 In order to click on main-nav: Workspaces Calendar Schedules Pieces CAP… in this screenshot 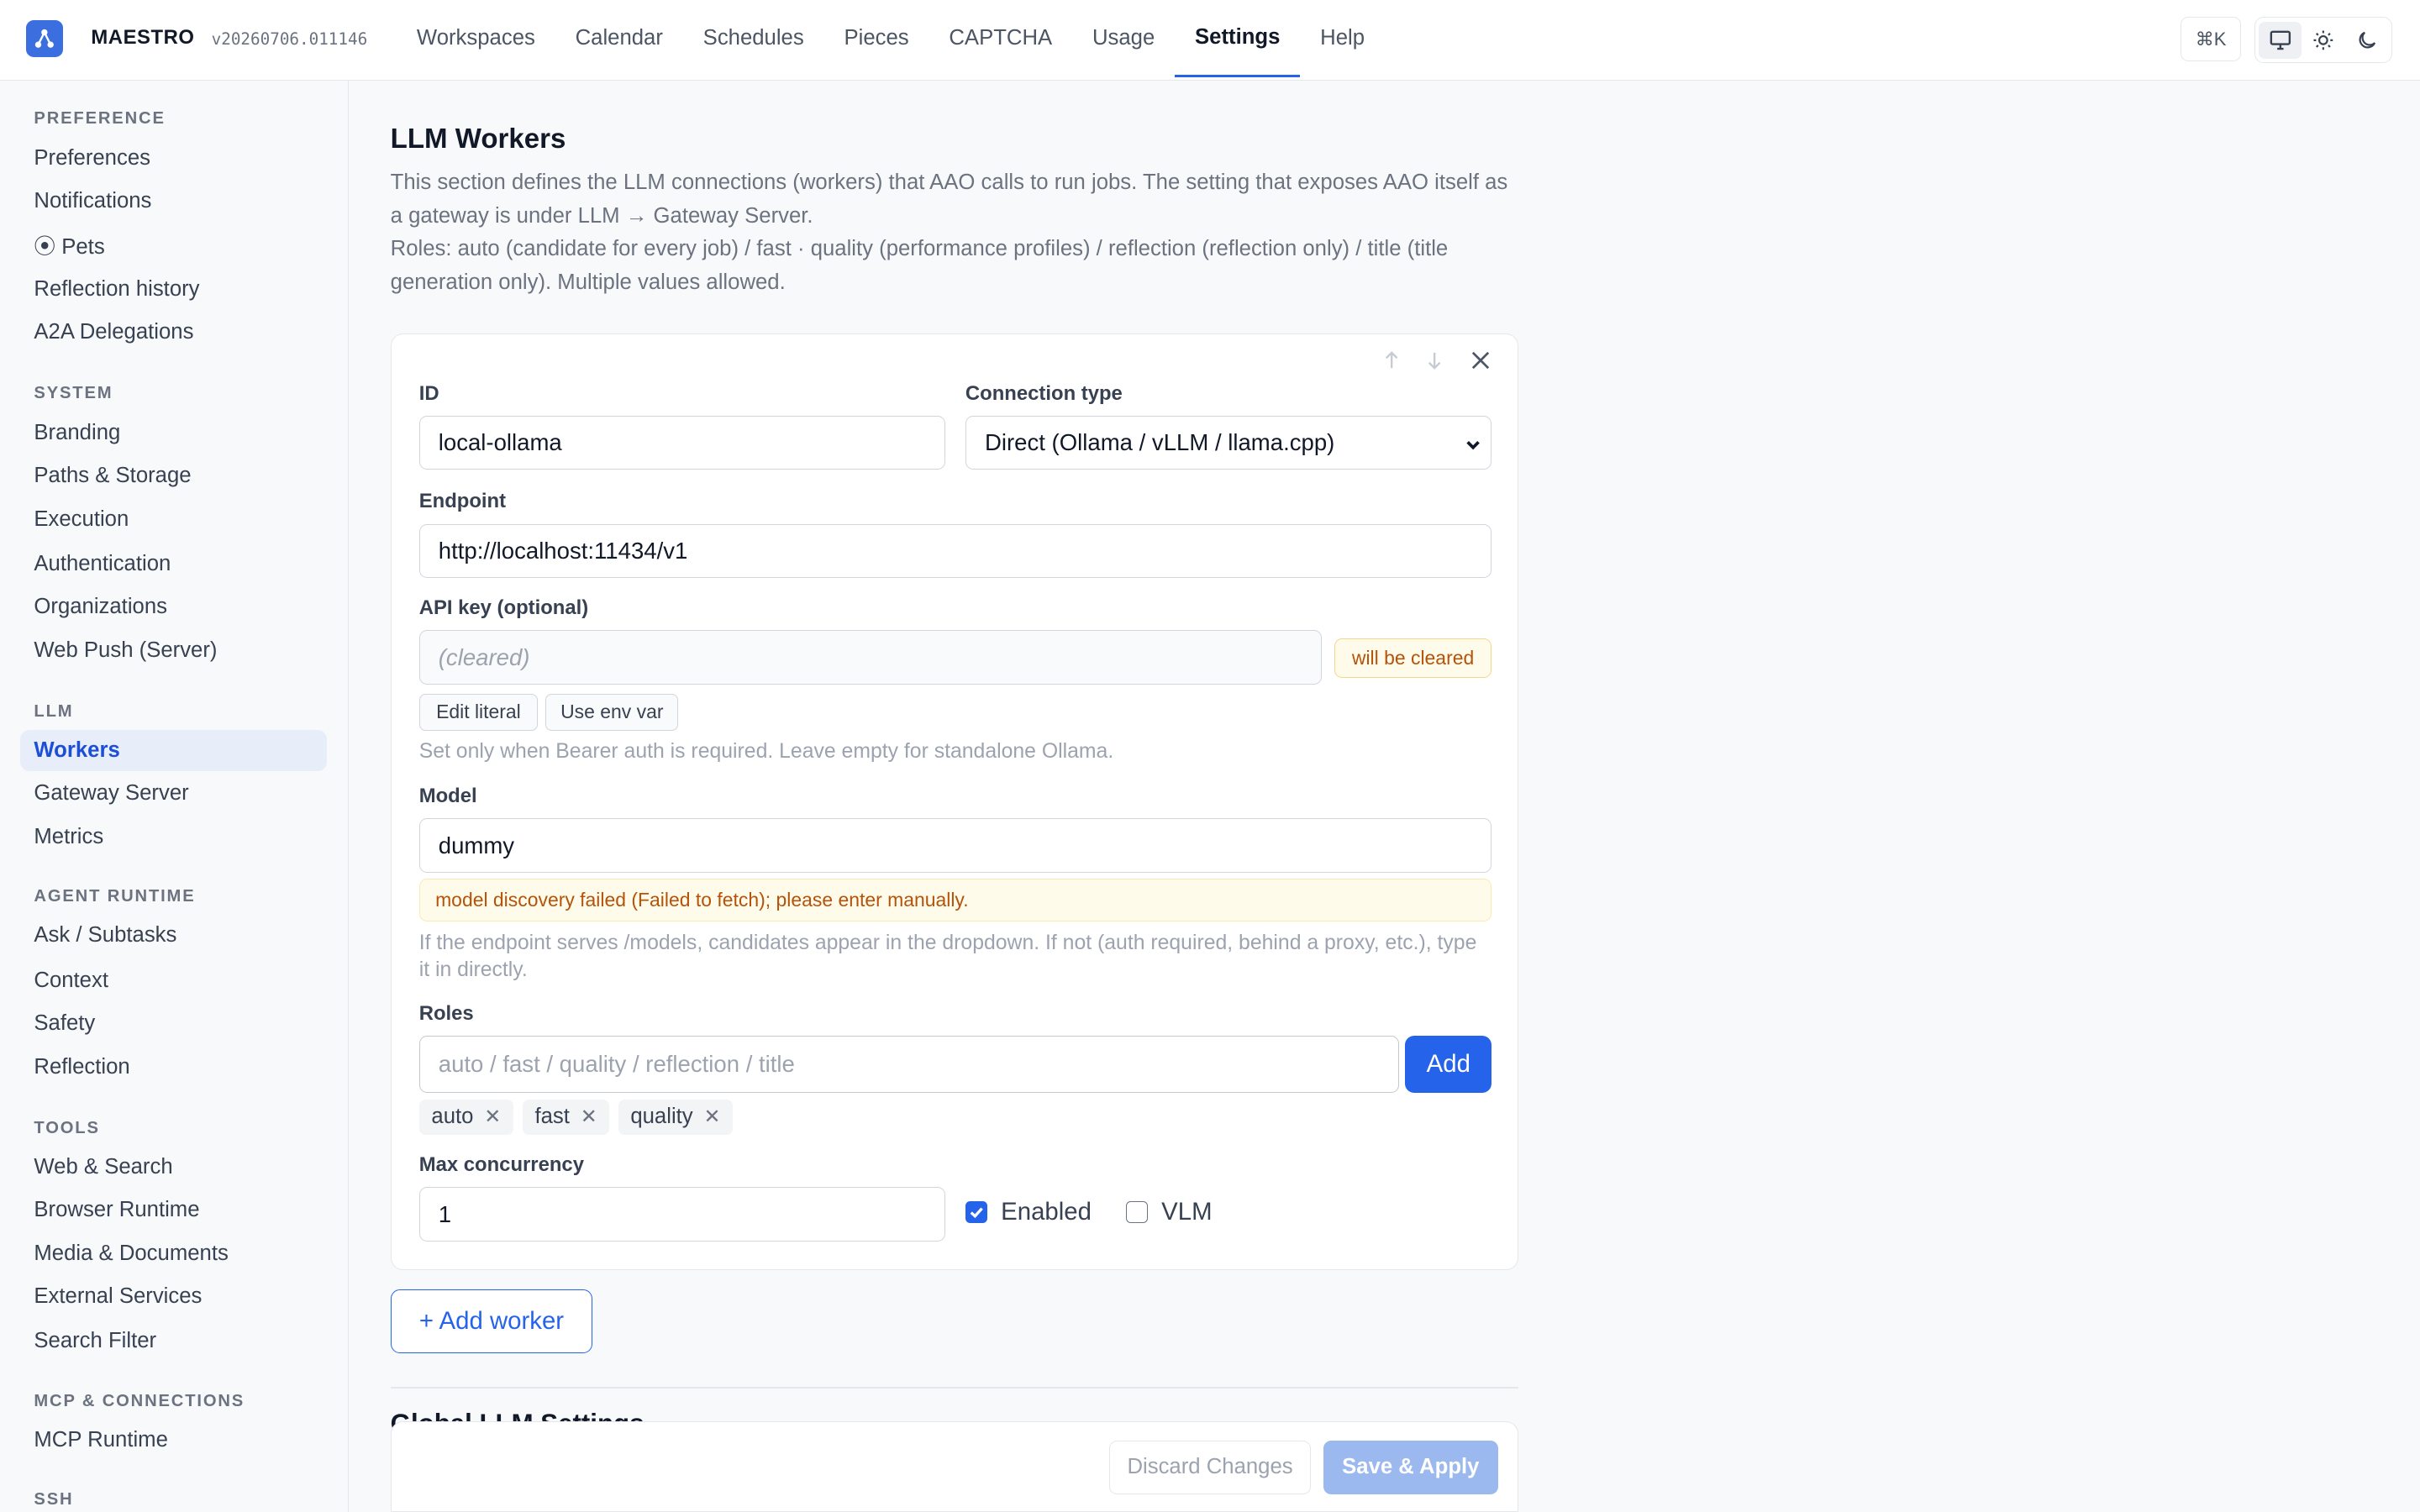, I will do `click(891, 38)`.